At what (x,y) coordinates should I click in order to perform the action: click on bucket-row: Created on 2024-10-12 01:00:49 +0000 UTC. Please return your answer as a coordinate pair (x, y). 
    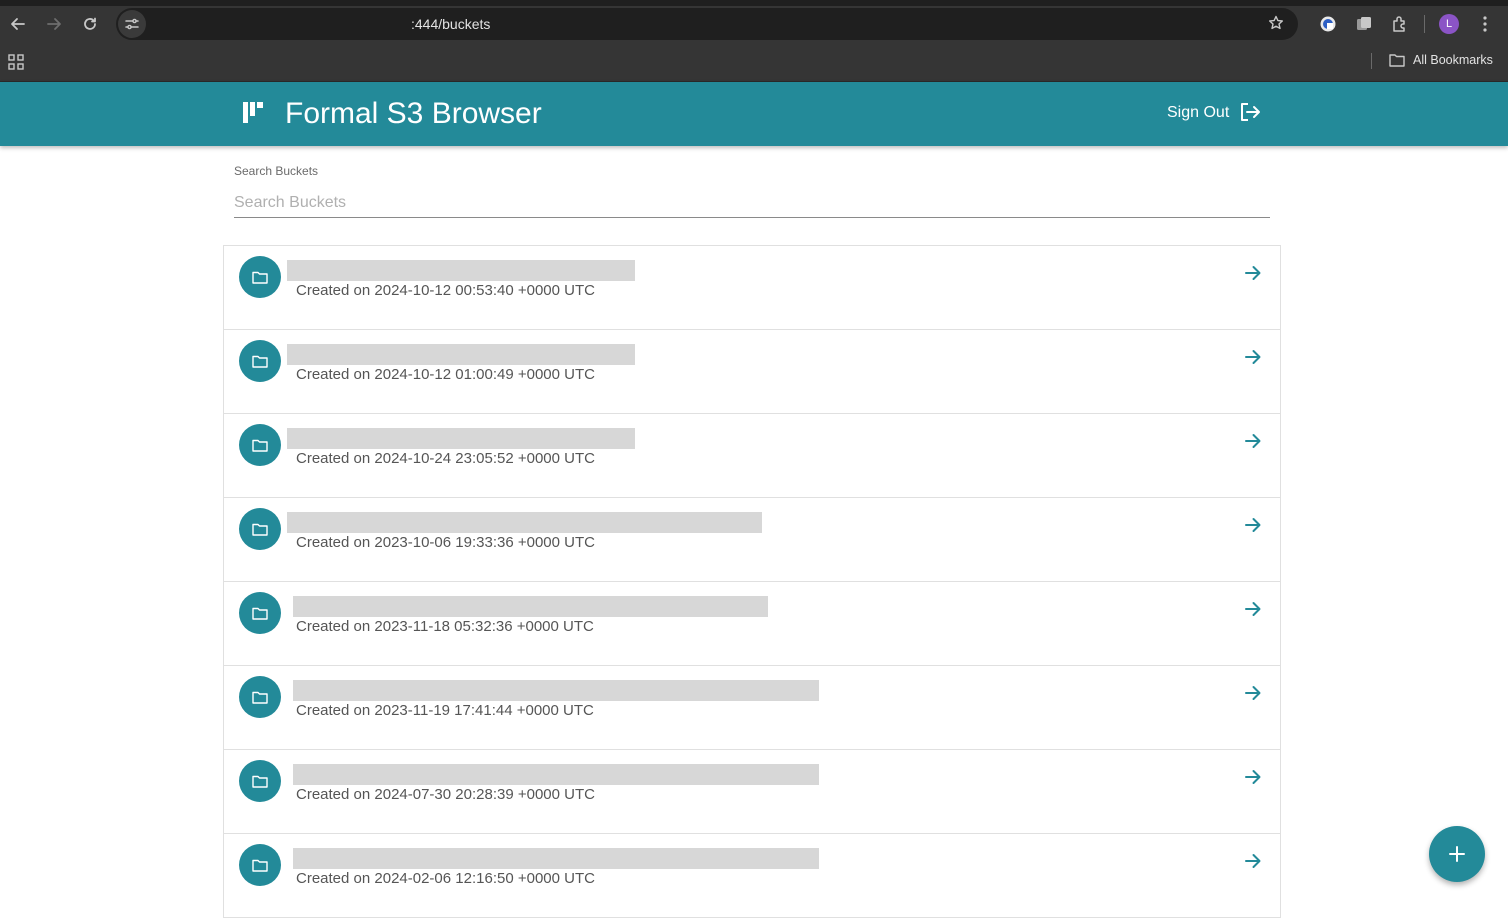
    Looking at the image, I should click on (752, 372).